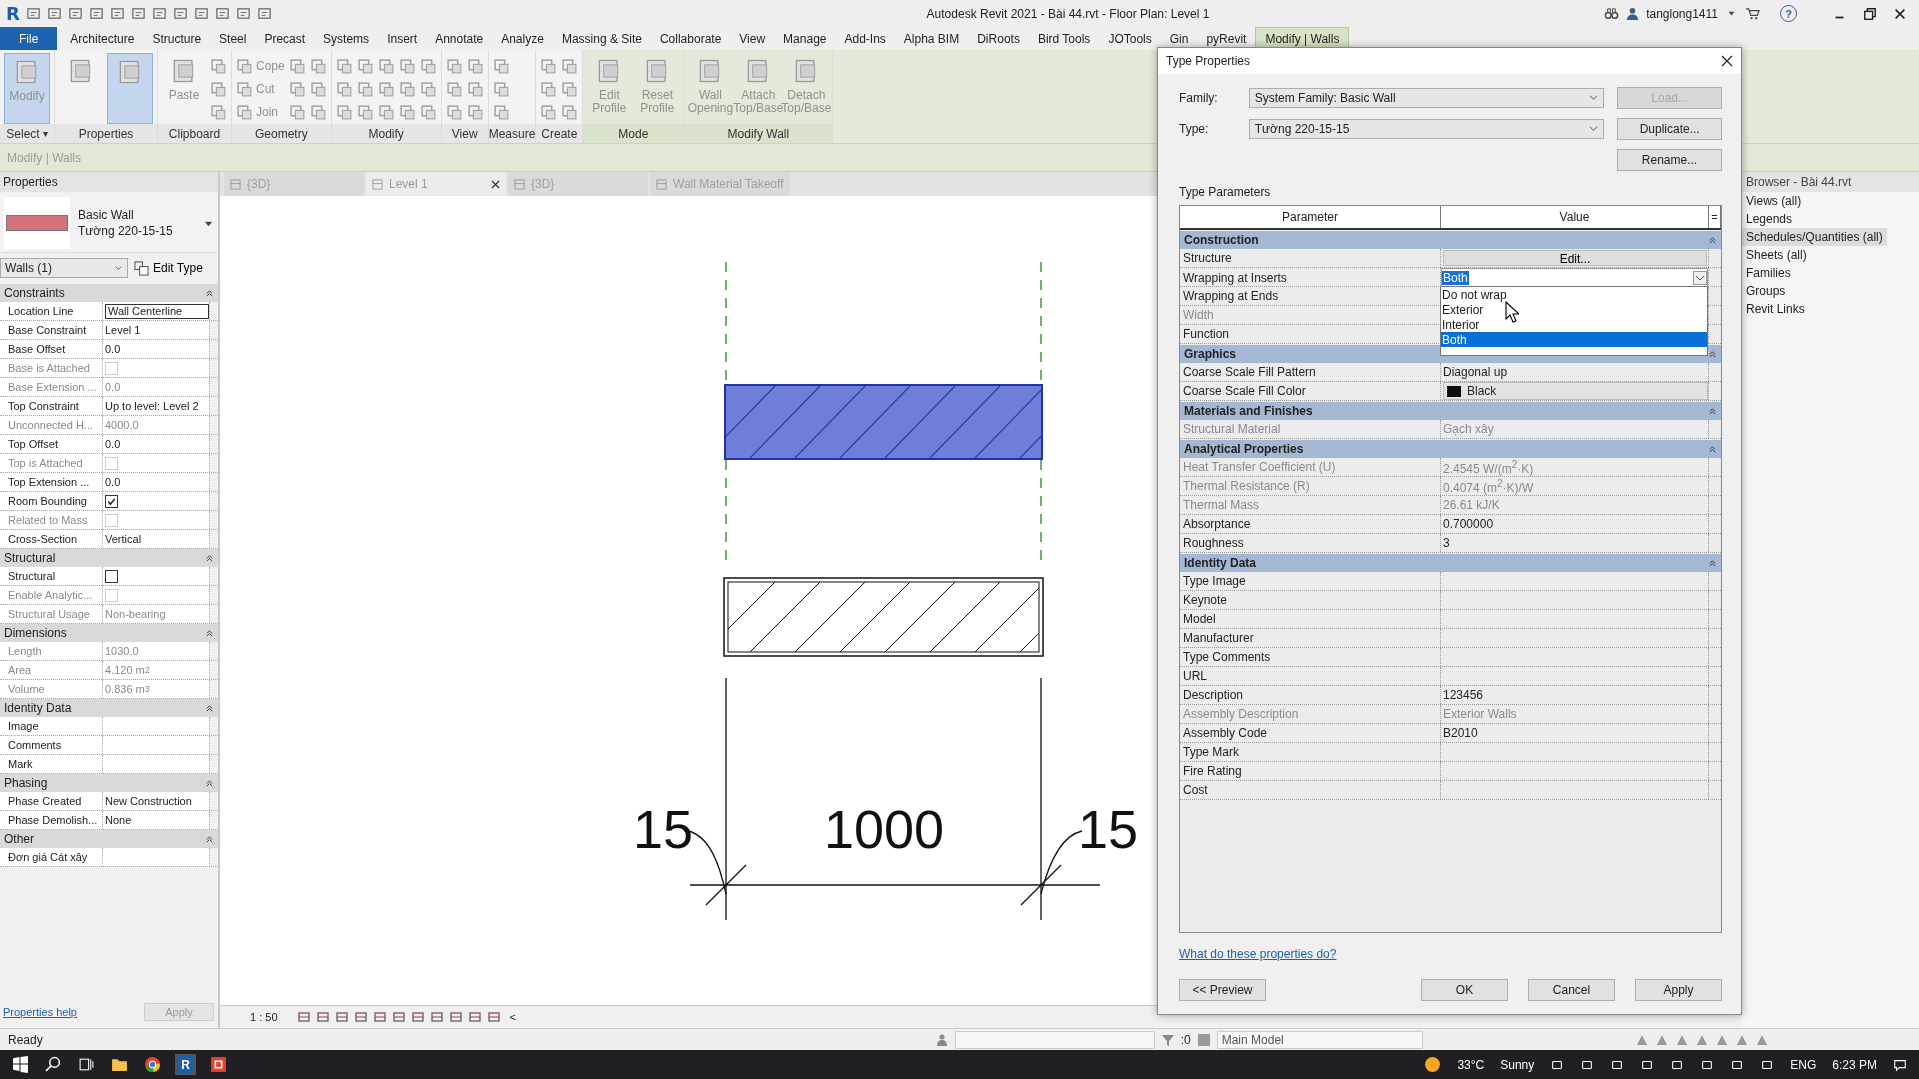  Describe the element at coordinates (1179, 38) in the screenshot. I see `ribbon-tab: Gin` at that location.